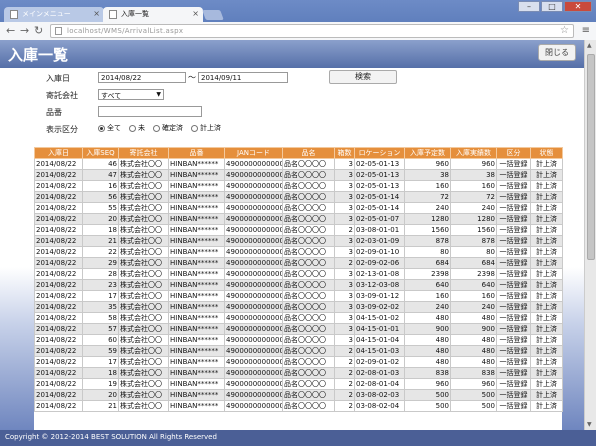 This screenshot has width=596, height=446. I want to click on new-tab-button, so click(213, 15).